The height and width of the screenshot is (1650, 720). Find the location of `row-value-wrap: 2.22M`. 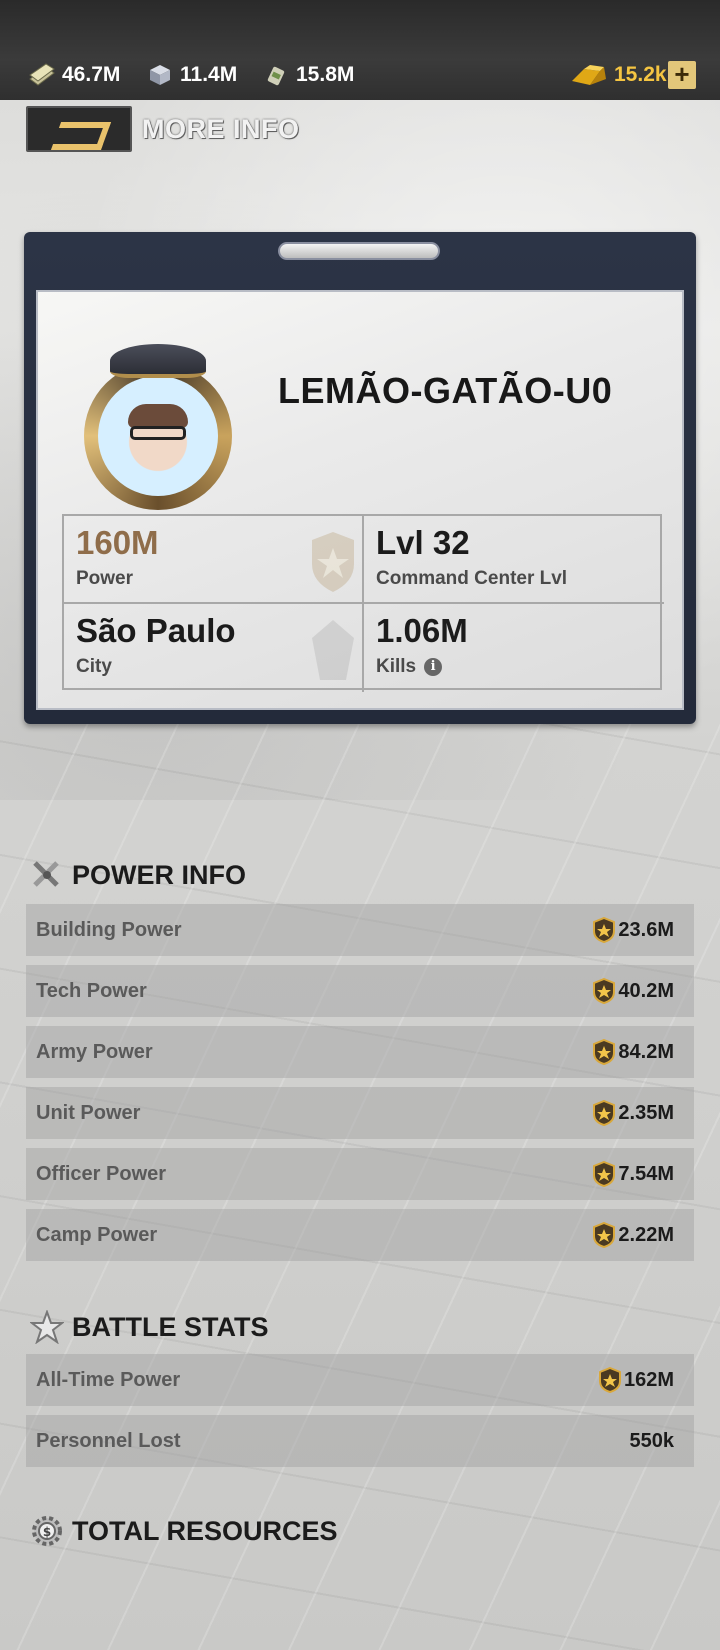

row-value-wrap: 2.22M is located at coordinates (633, 1235).